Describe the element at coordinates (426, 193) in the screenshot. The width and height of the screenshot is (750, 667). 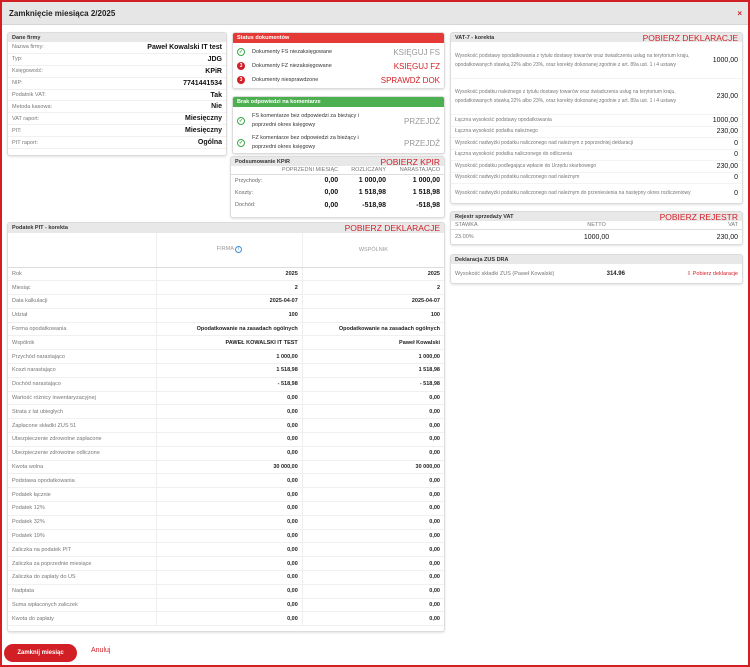
I see `kpir-cell: 1 518,98` at that location.